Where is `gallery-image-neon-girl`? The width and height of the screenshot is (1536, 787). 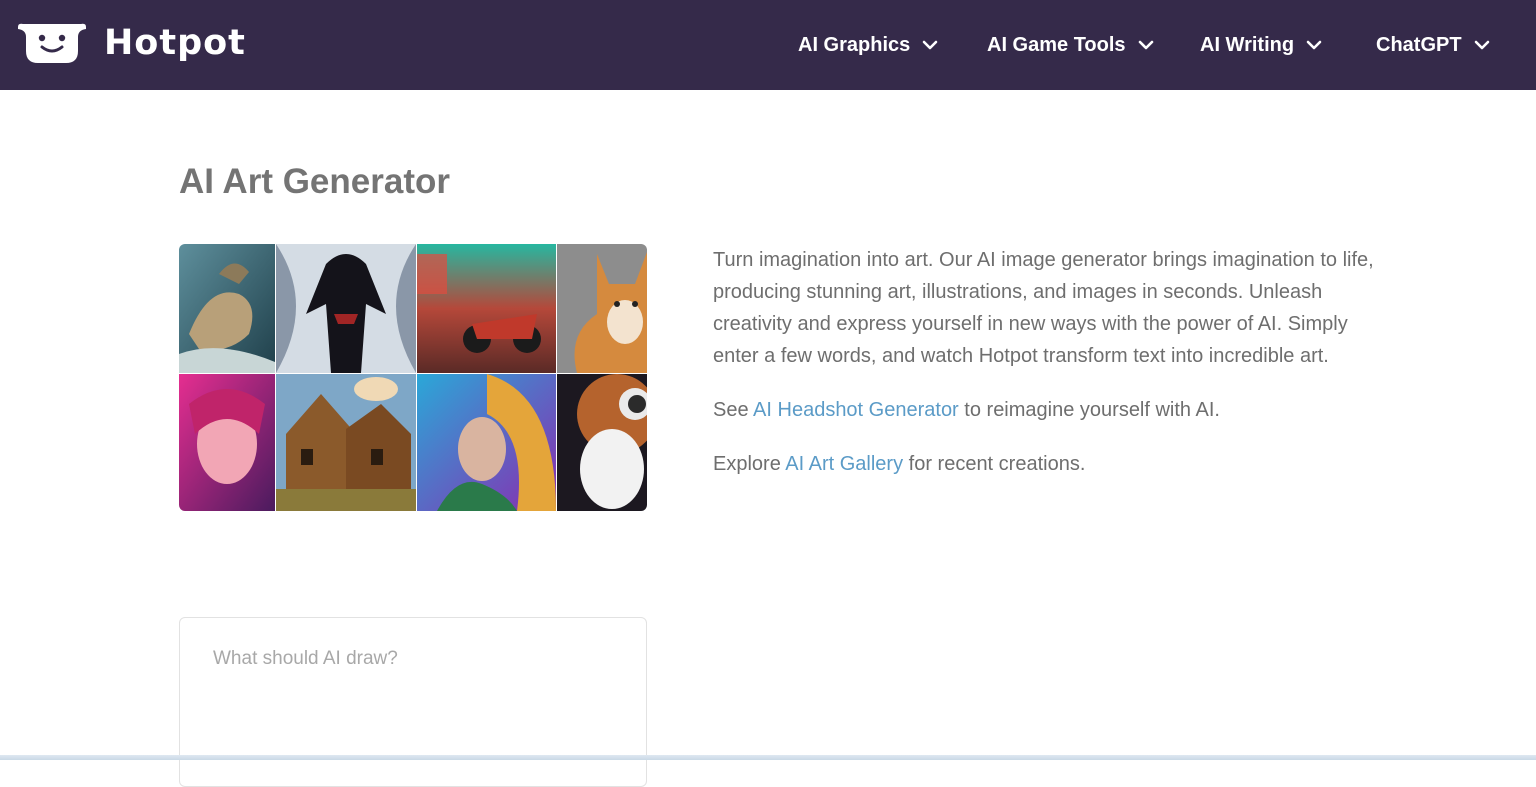 gallery-image-neon-girl is located at coordinates (227, 442).